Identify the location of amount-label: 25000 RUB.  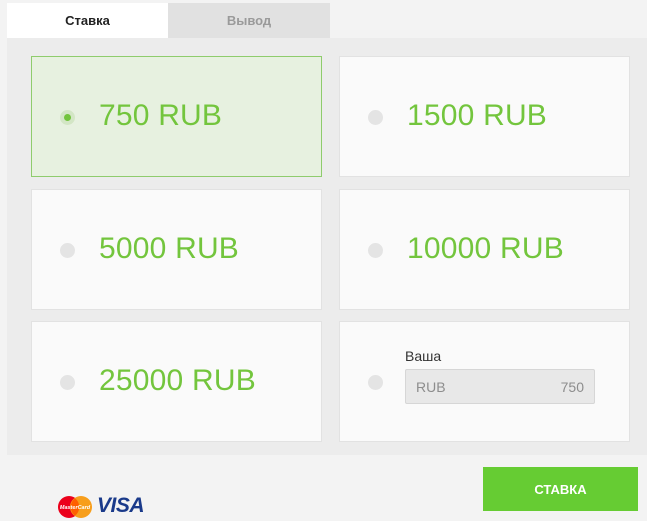
(177, 380).